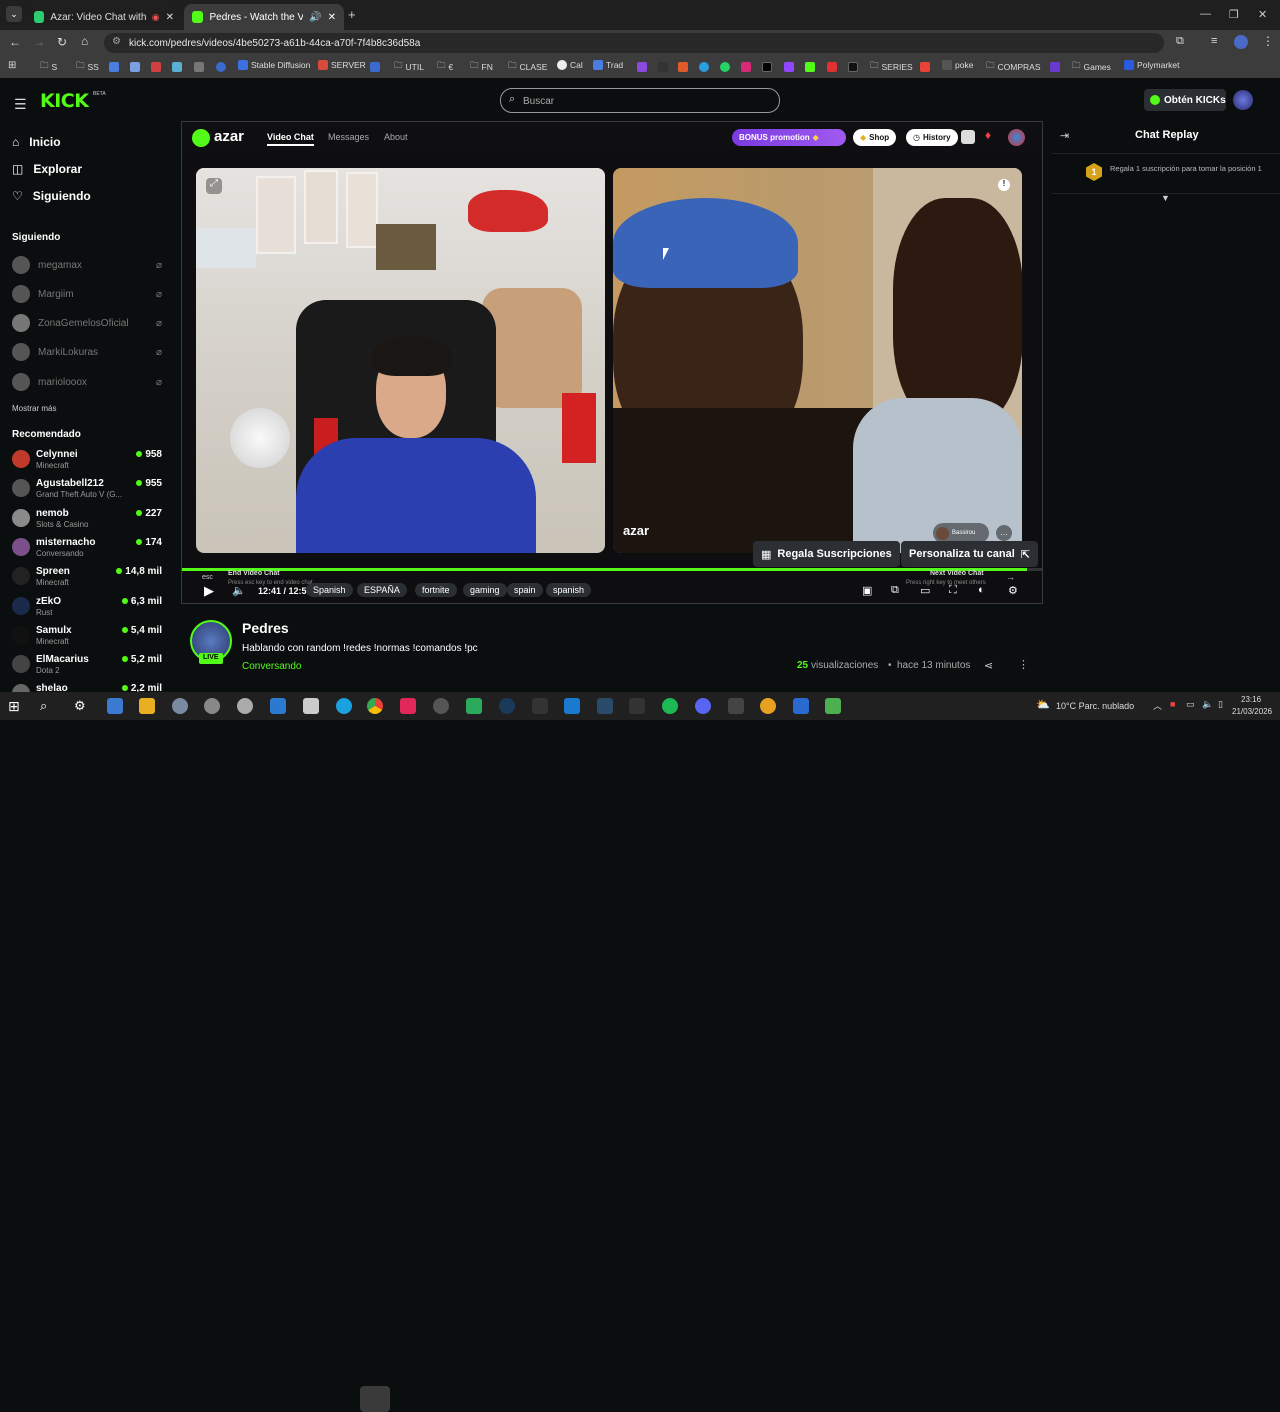 This screenshot has height=1412, width=1280. I want to click on notification-bell-icon: ♦, so click(988, 135).